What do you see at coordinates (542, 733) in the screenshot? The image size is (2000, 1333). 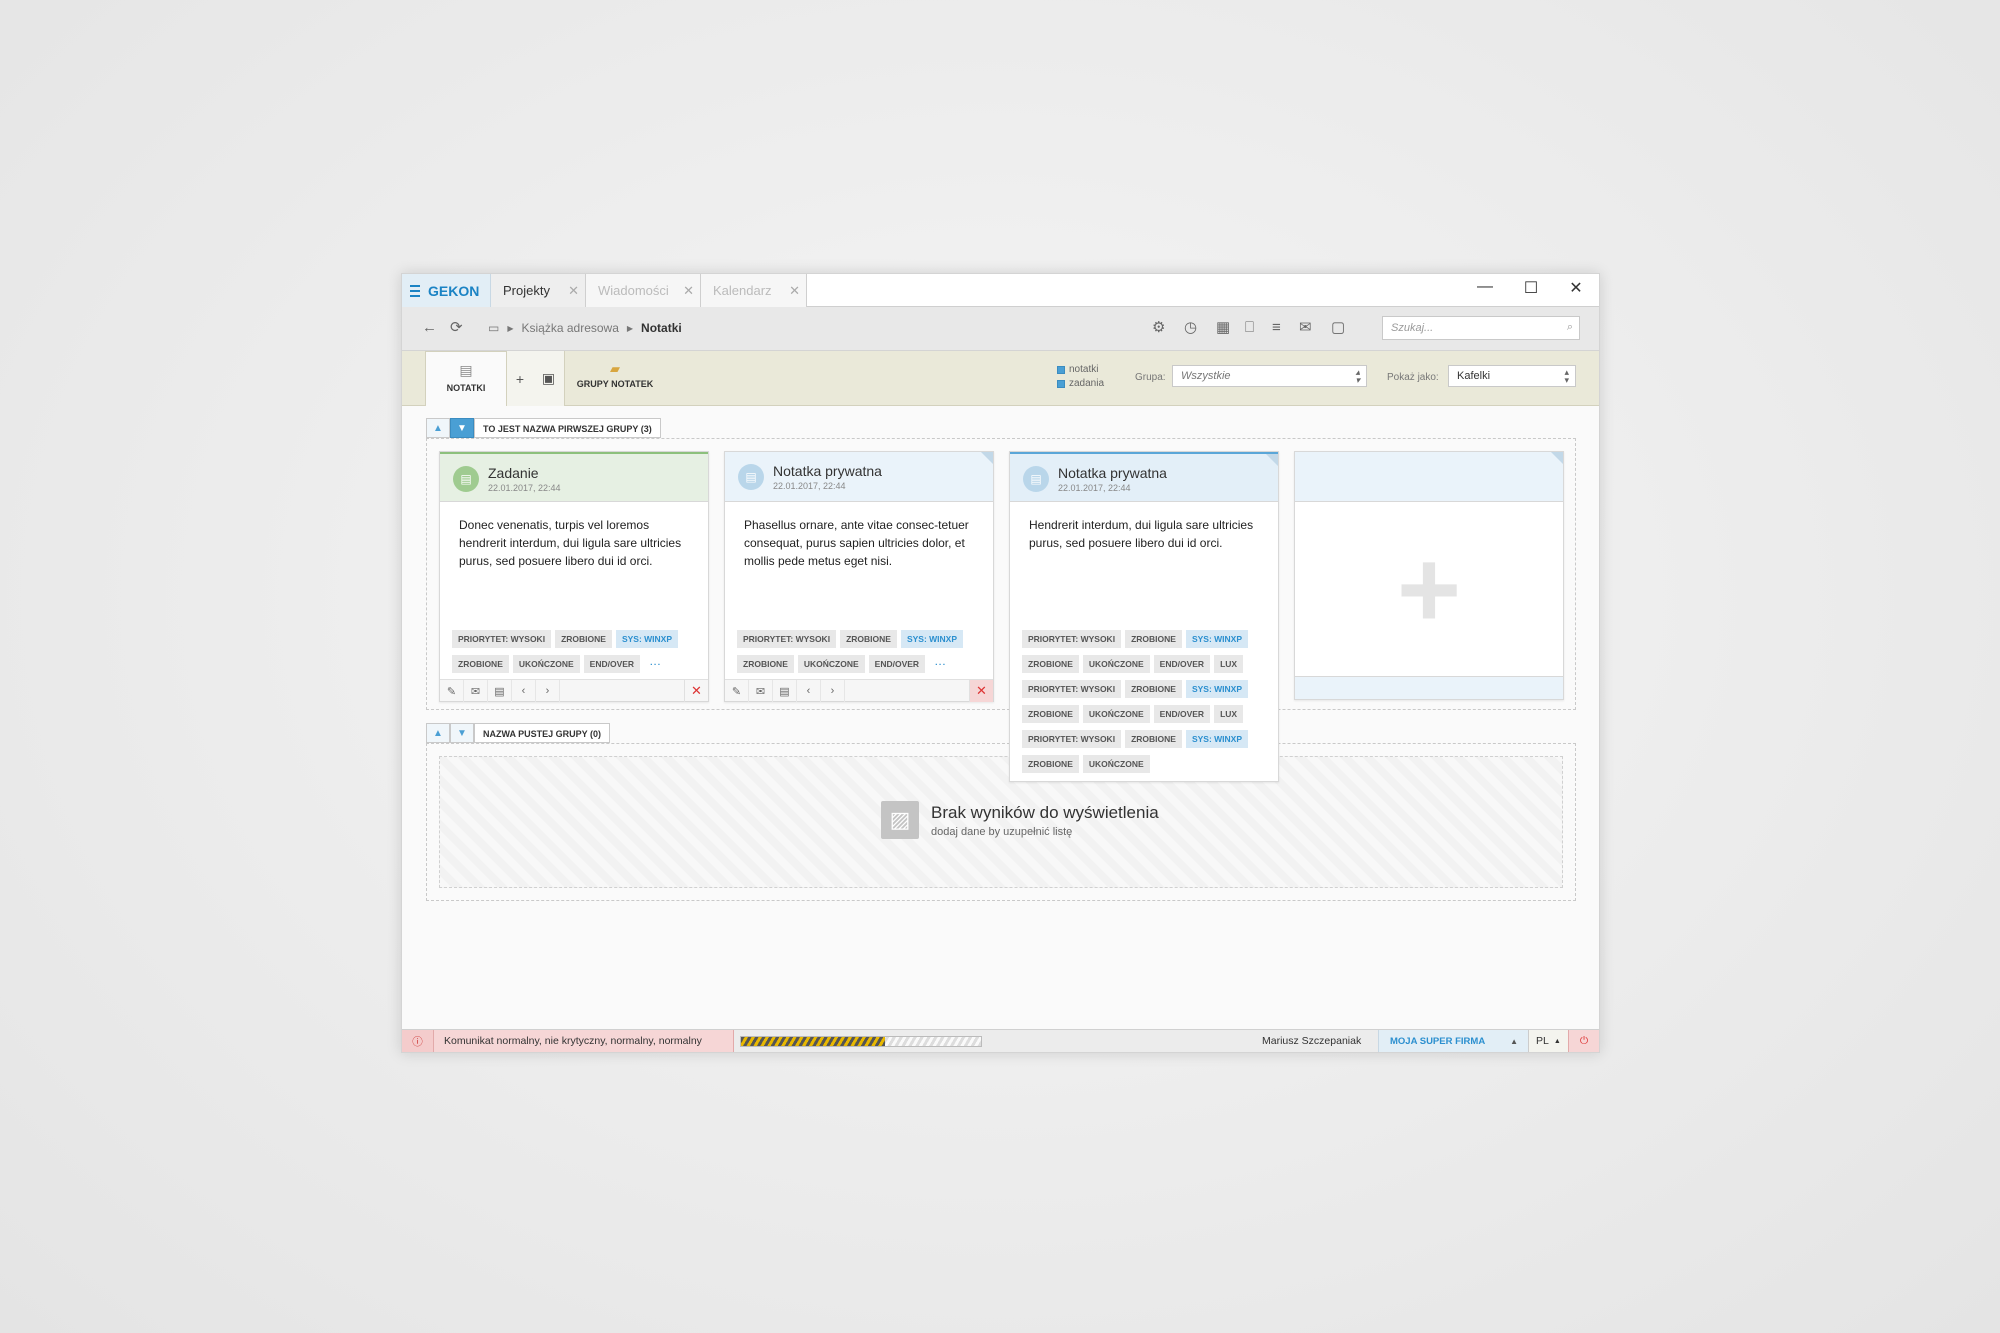 I see `group-name: NAZWA PUSTEJ GRUPY (0)` at bounding box center [542, 733].